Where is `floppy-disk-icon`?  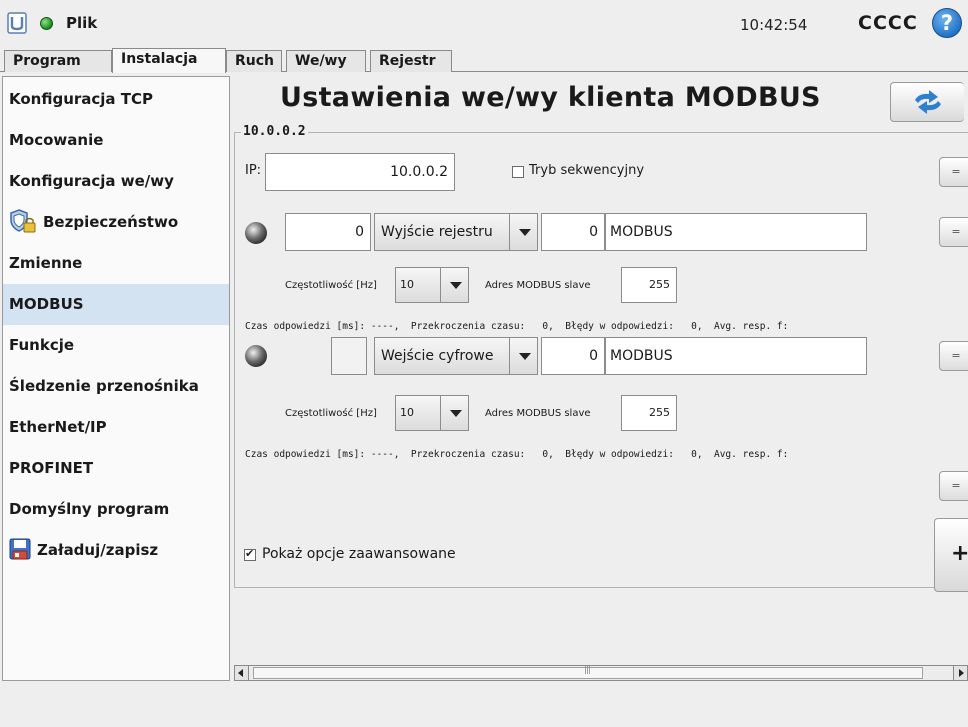
floppy-disk-icon is located at coordinates (20, 548).